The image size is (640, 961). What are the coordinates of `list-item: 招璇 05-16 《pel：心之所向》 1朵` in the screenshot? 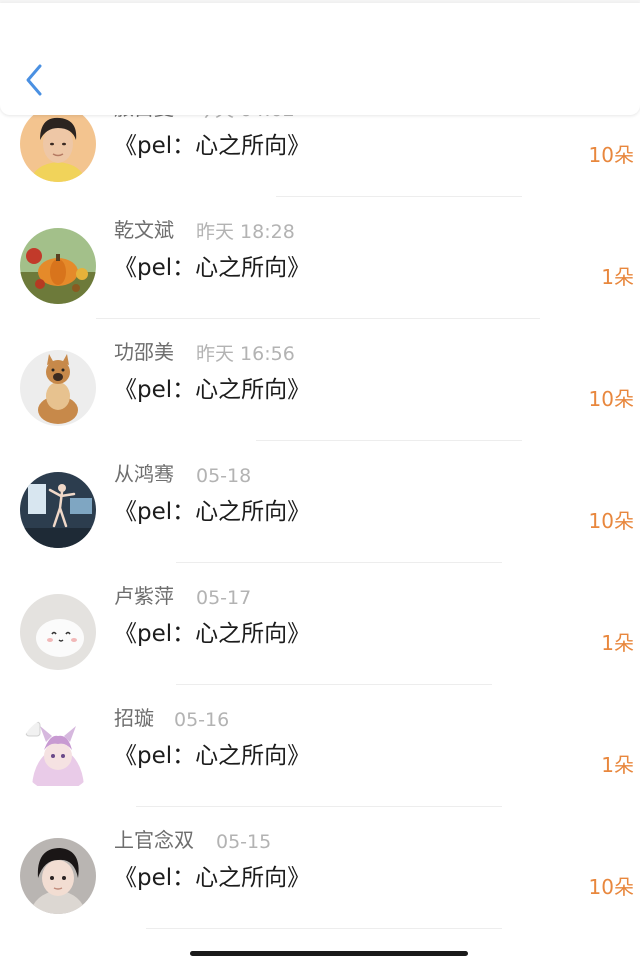 It's located at (320, 772).